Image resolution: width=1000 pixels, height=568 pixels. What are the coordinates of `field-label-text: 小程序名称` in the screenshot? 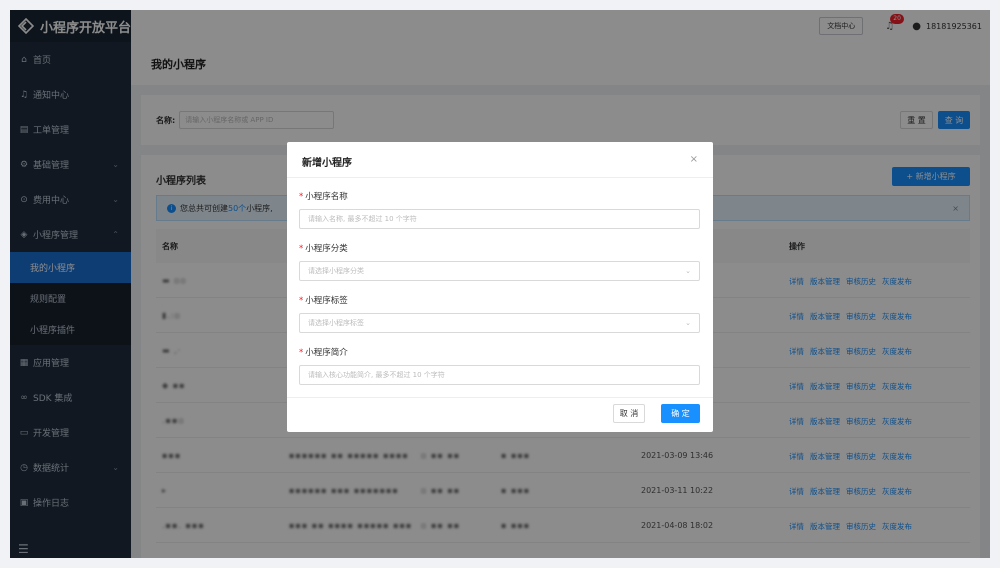 It's located at (326, 197).